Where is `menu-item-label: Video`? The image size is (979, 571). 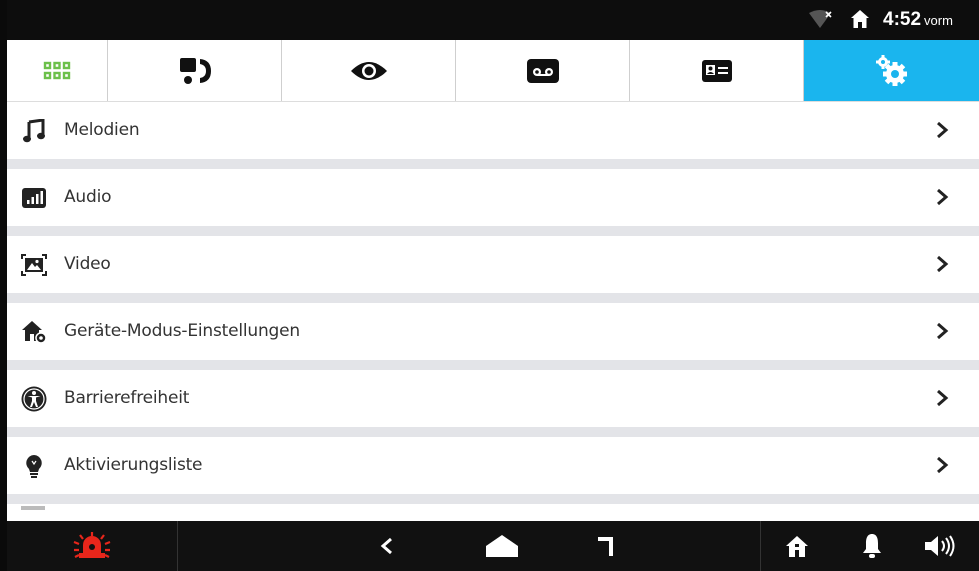 menu-item-label: Video is located at coordinates (87, 264).